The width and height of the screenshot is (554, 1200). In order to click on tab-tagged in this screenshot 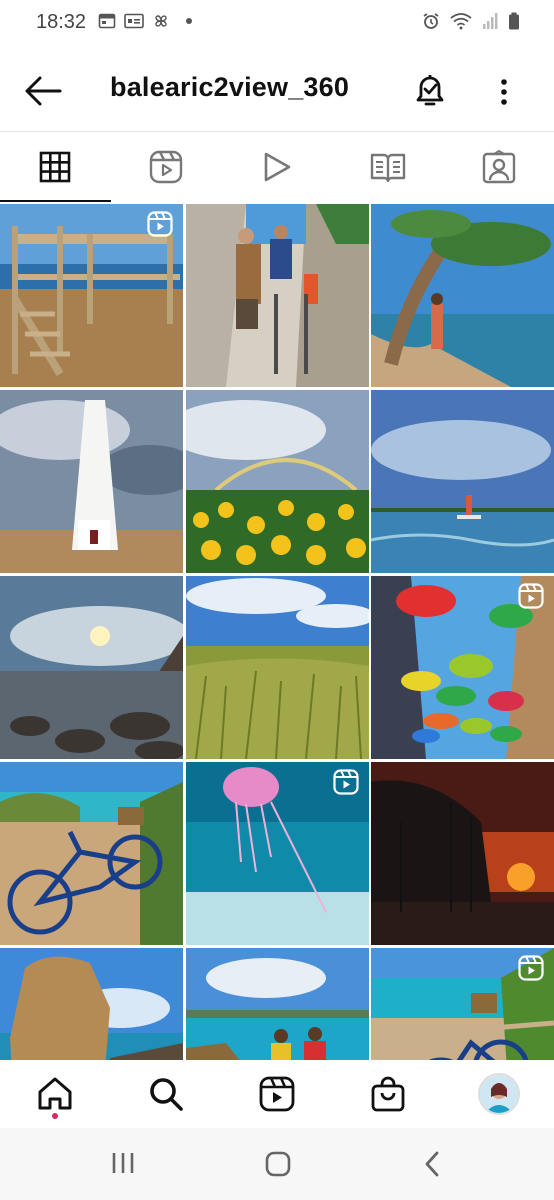, I will do `click(498, 167)`.